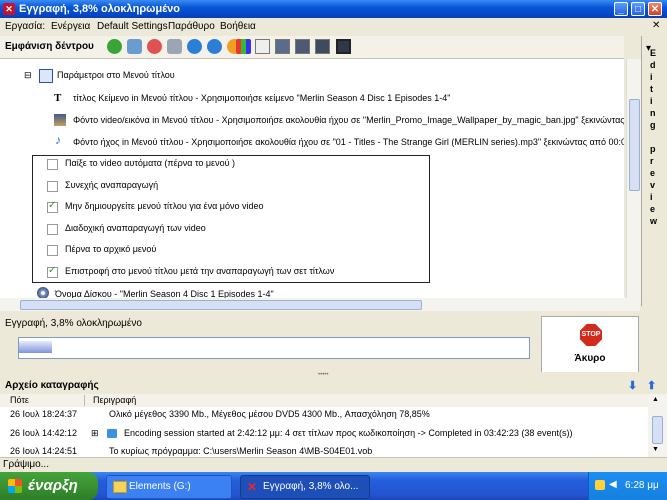  I want to click on cancel-button: STOP Άκυρο, so click(590, 346).